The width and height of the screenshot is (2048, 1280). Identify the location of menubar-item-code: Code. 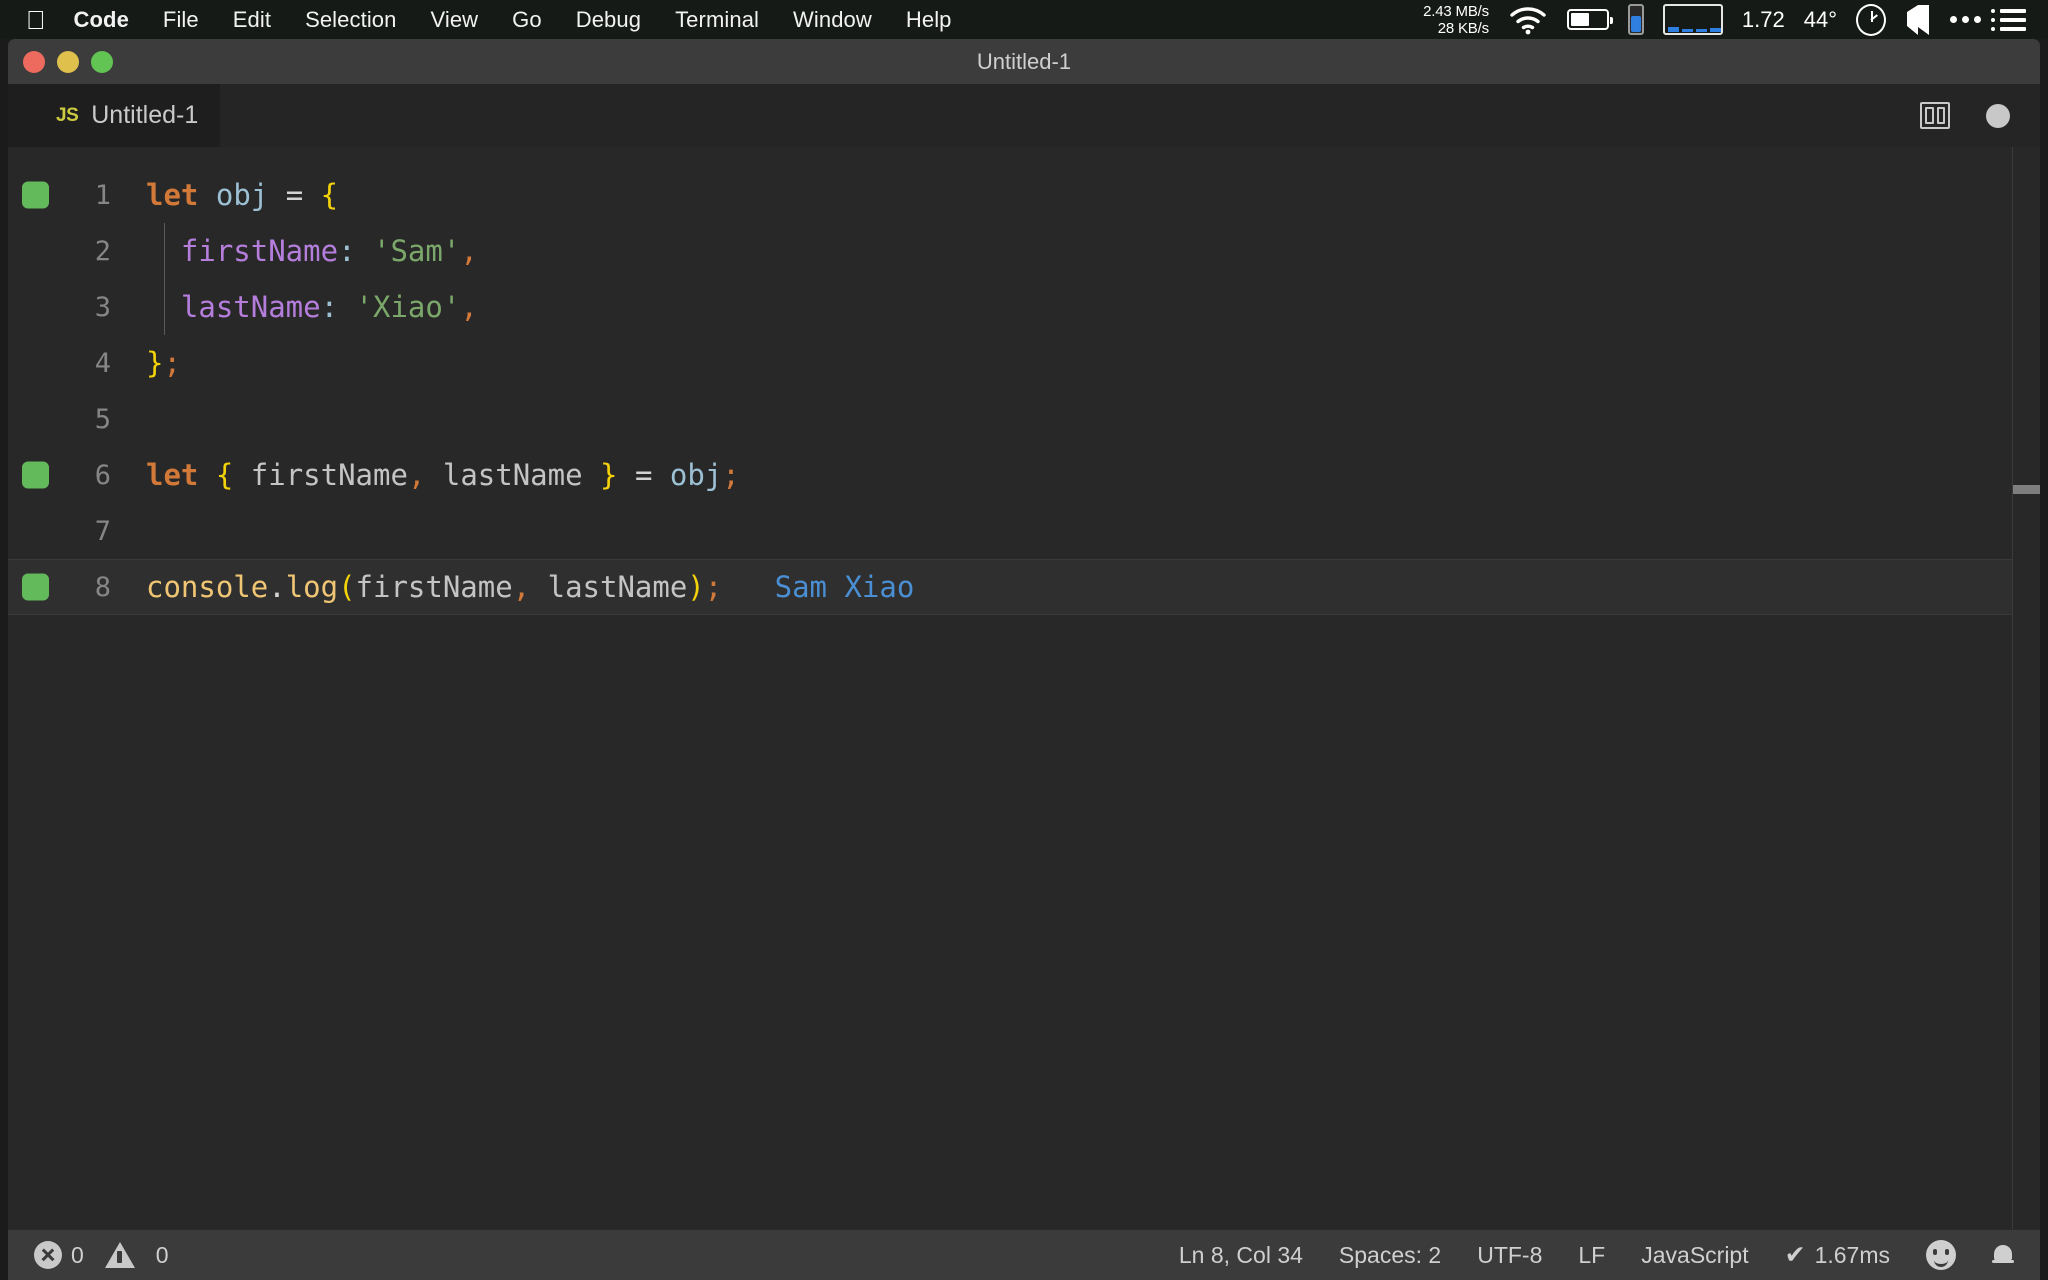
(107, 20).